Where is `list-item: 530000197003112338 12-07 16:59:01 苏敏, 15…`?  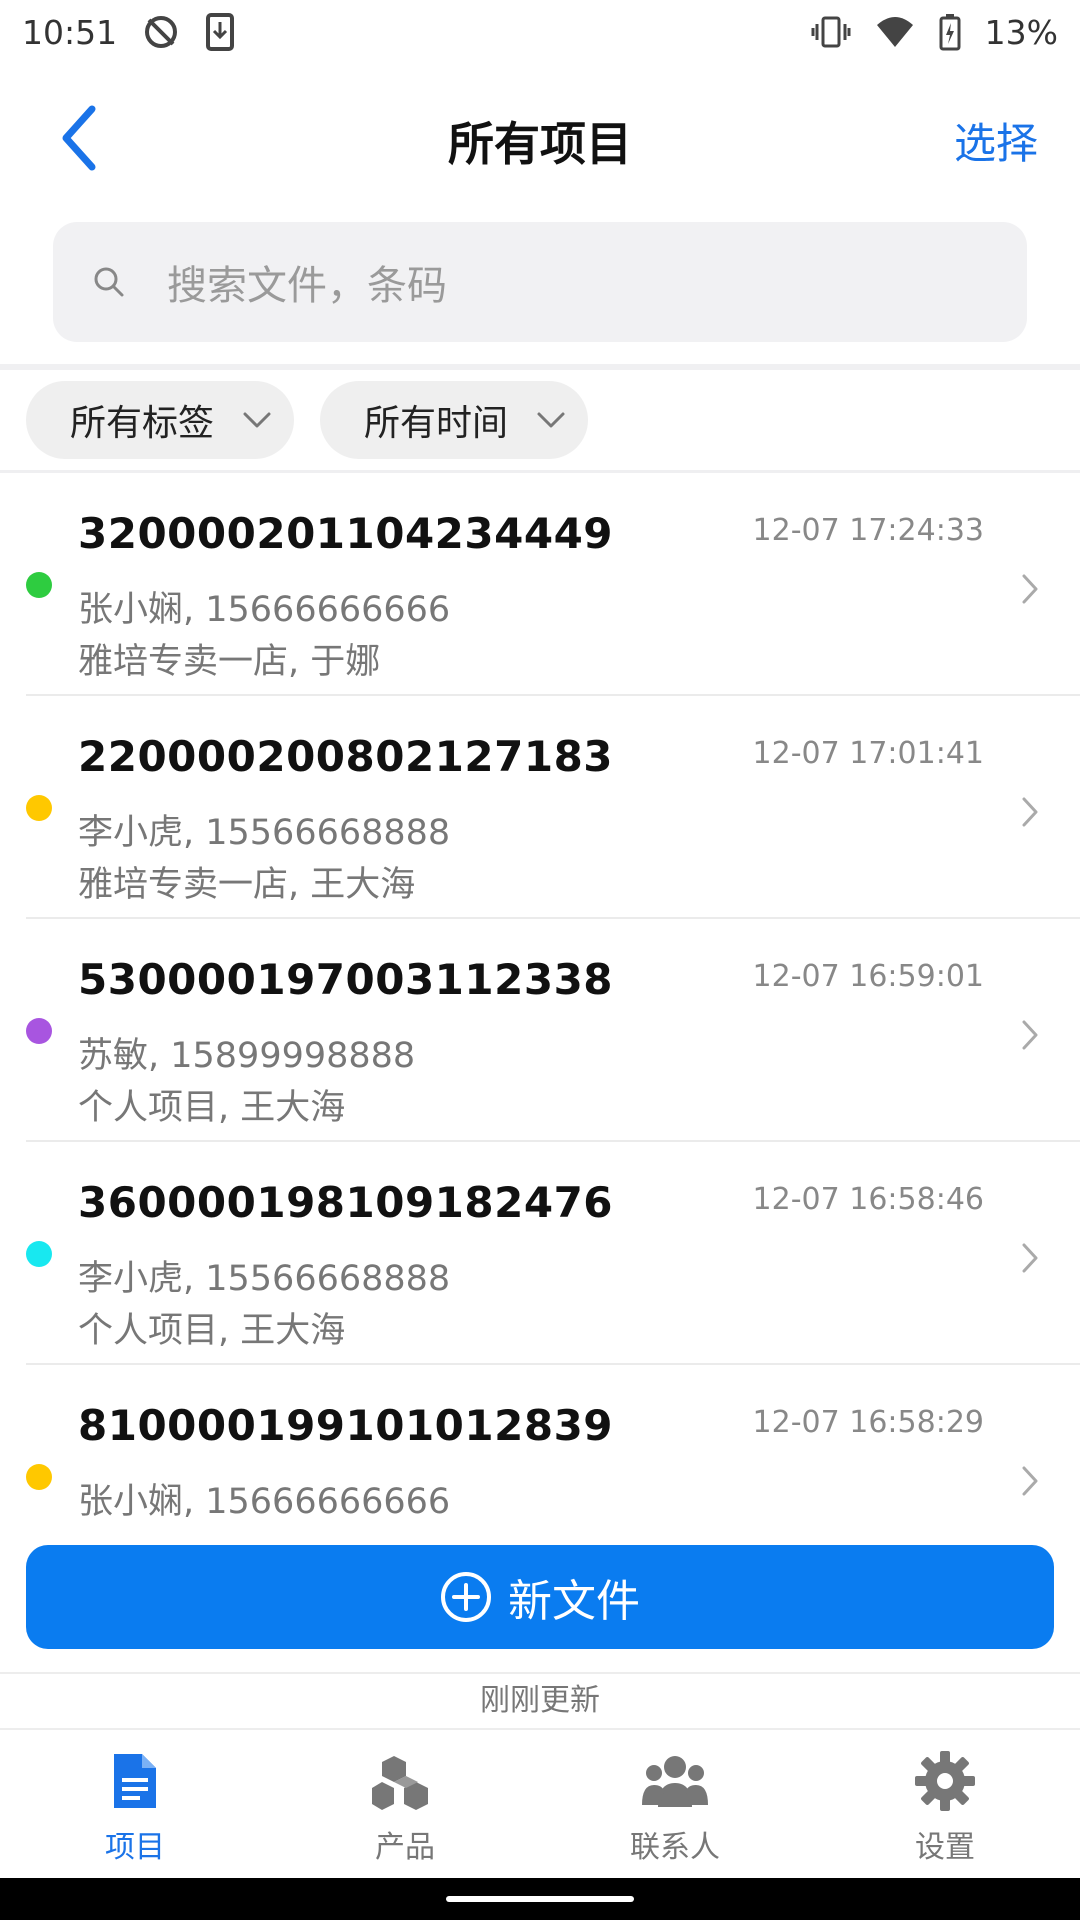
list-item: 530000197003112338 12-07 16:59:01 苏敏, 15… is located at coordinates (540, 1030).